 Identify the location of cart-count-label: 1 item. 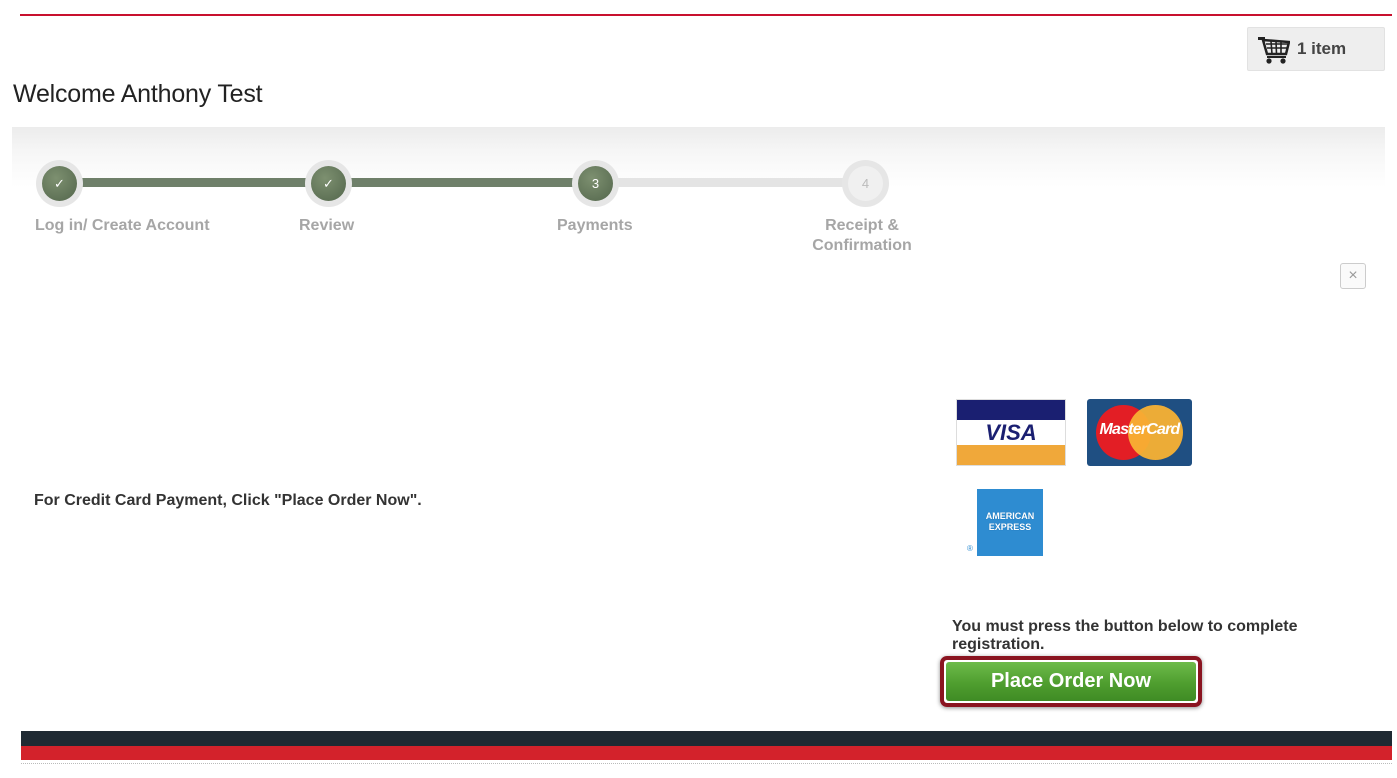
(1322, 48).